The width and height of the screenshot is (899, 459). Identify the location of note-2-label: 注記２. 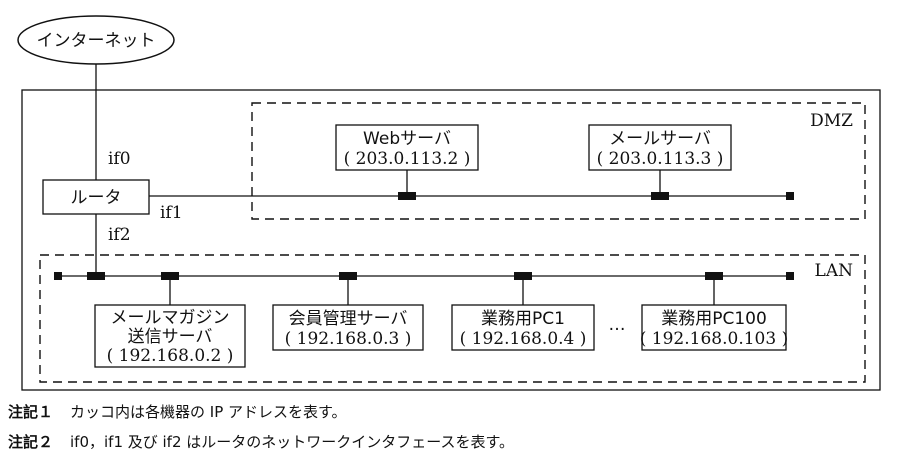
(31, 442).